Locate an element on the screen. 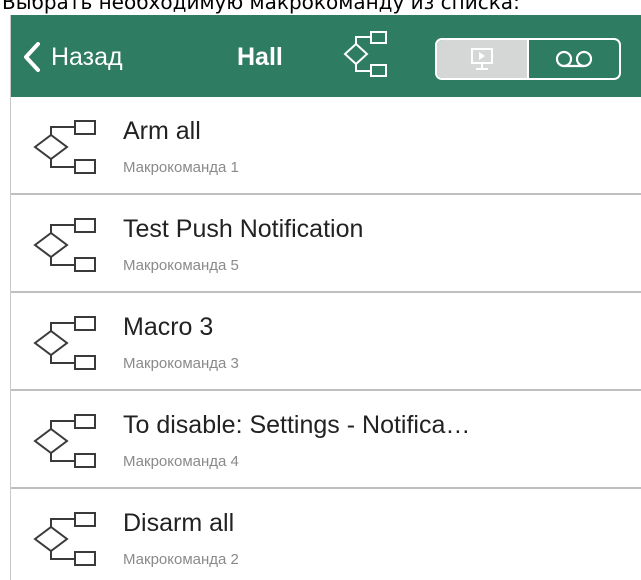 The image size is (641, 580). macro-title: Test Push Notification is located at coordinates (243, 229).